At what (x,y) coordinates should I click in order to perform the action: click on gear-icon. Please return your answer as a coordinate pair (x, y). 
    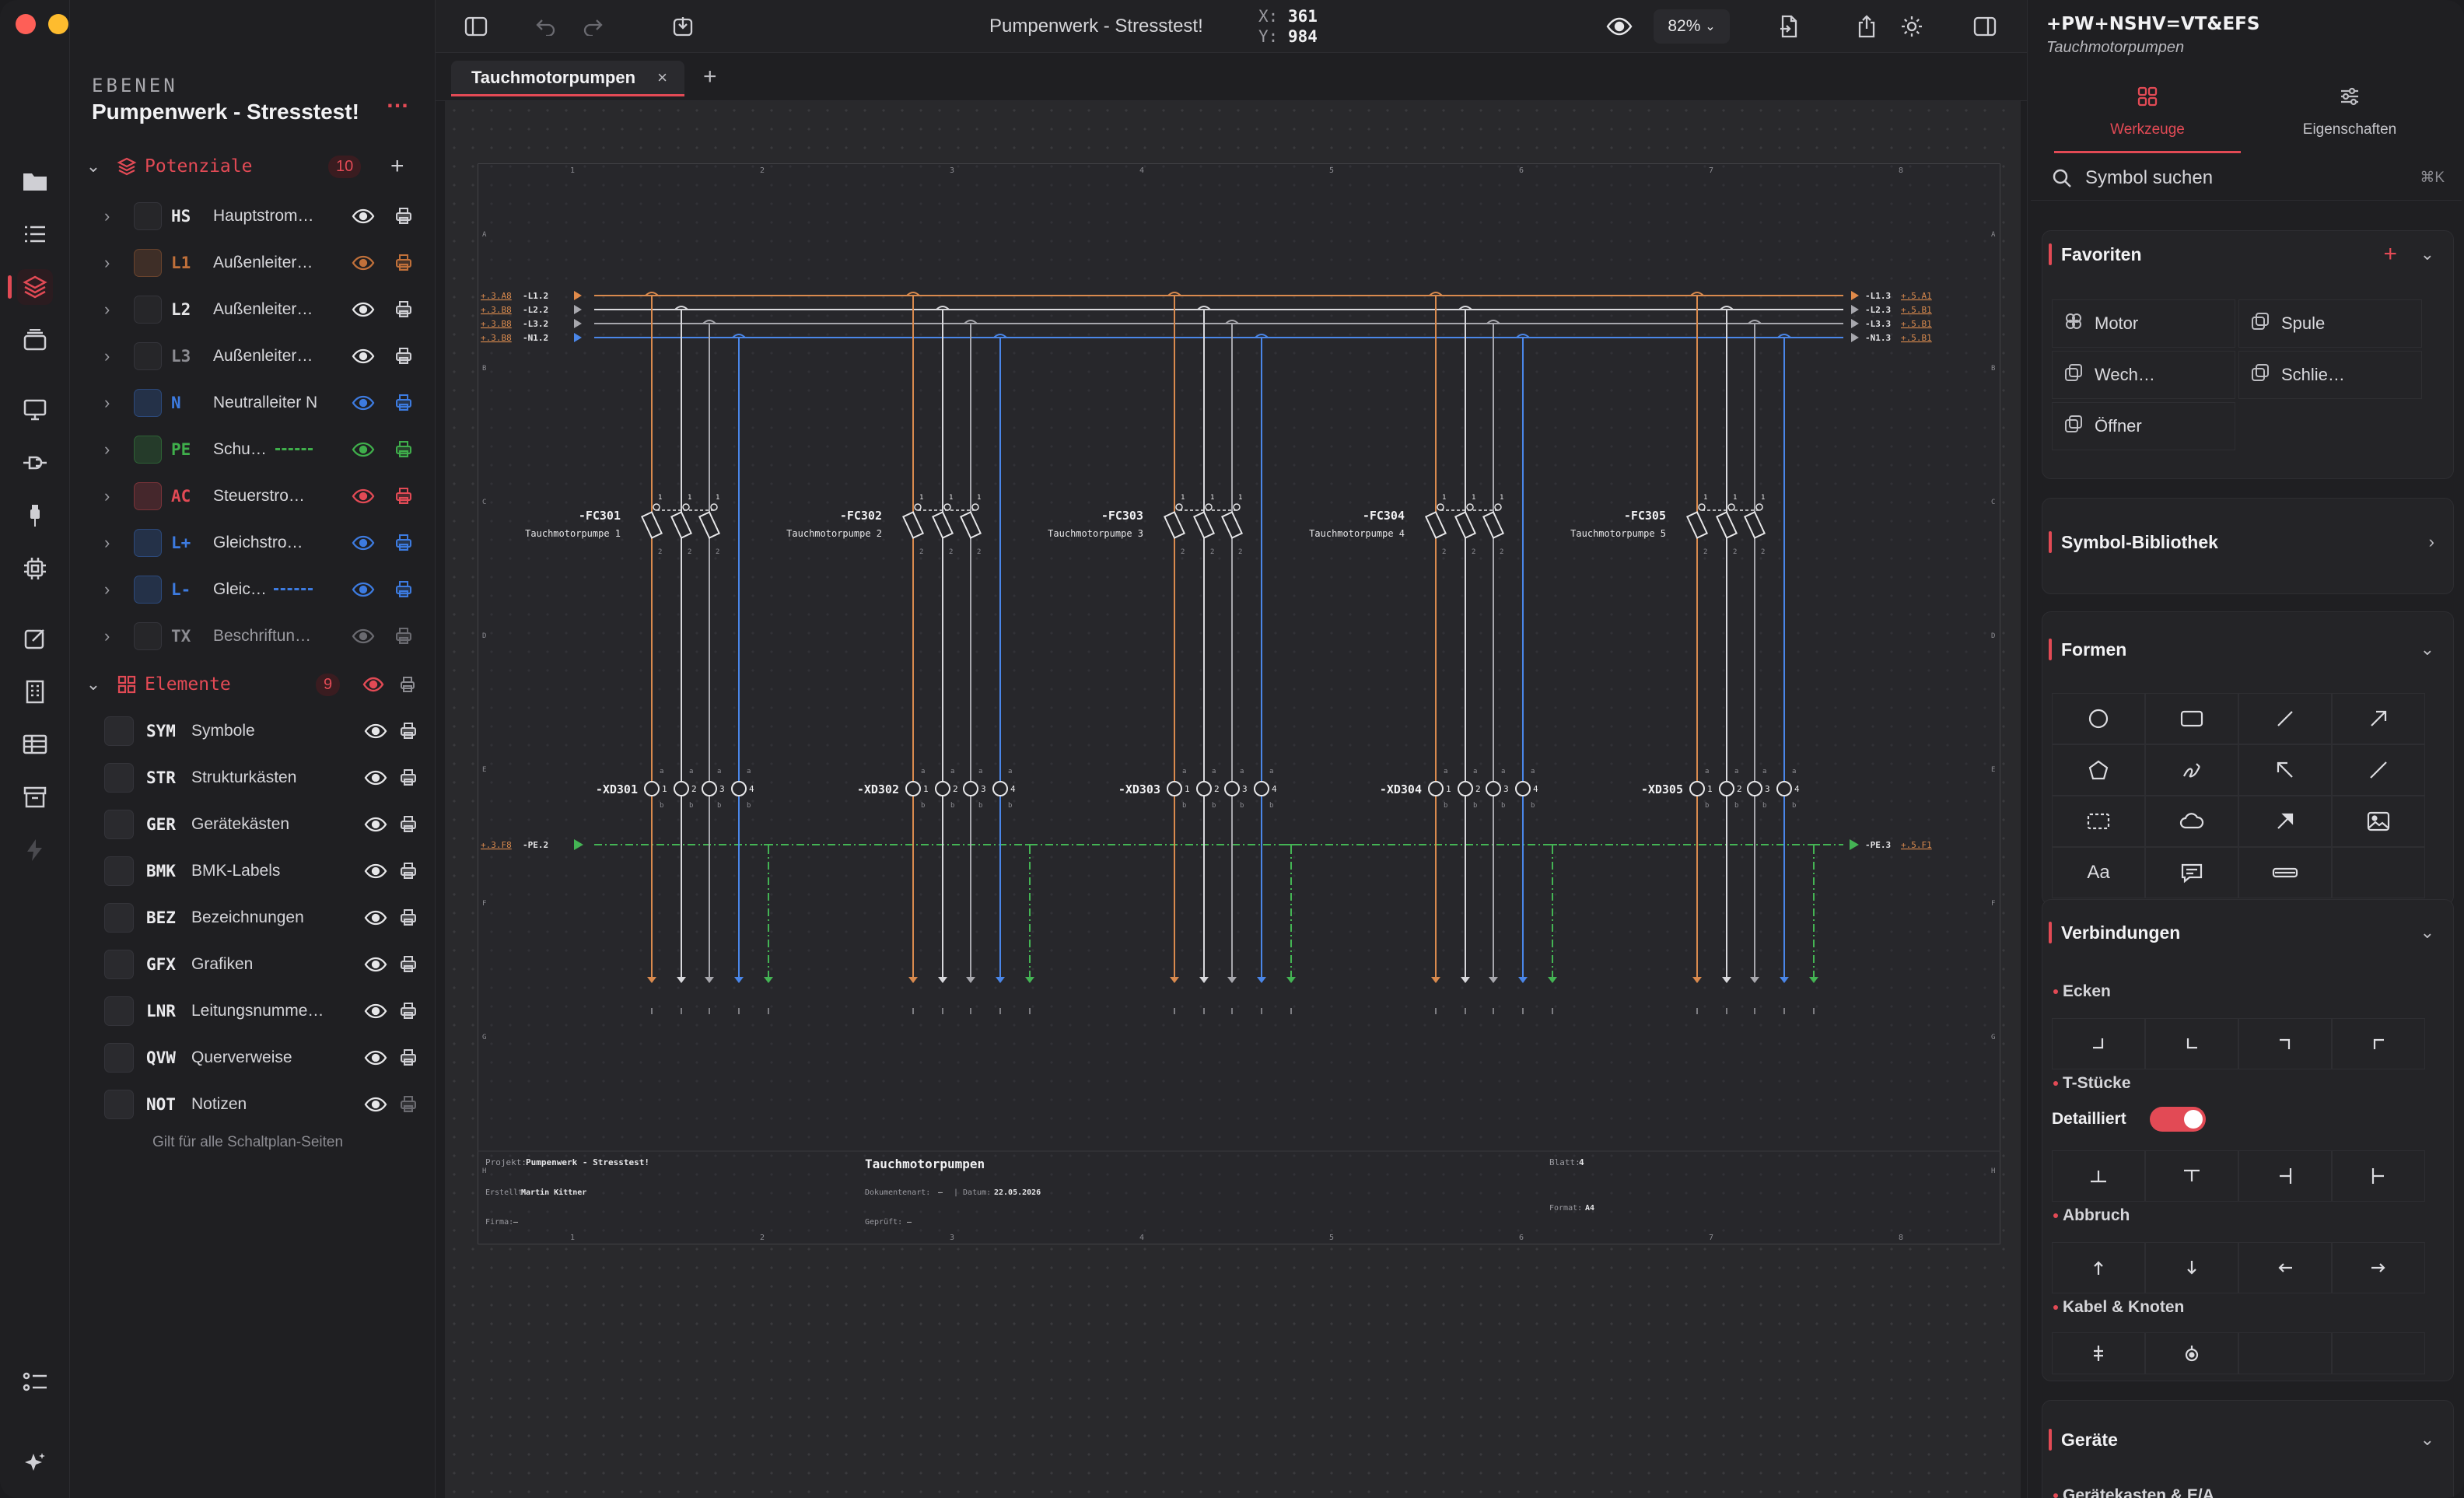
    Looking at the image, I should click on (1912, 26).